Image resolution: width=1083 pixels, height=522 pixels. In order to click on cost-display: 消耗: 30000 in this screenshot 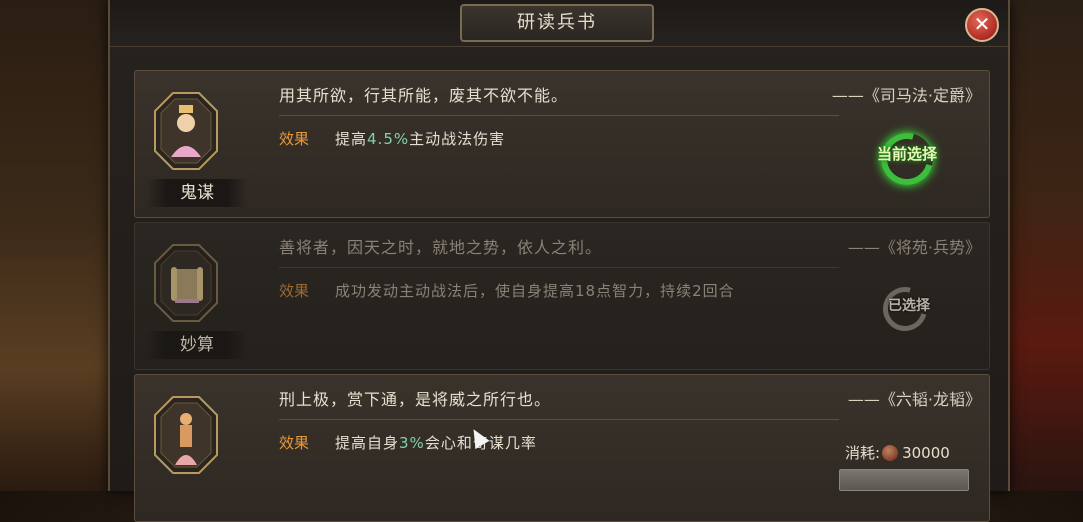, I will do `click(915, 453)`.